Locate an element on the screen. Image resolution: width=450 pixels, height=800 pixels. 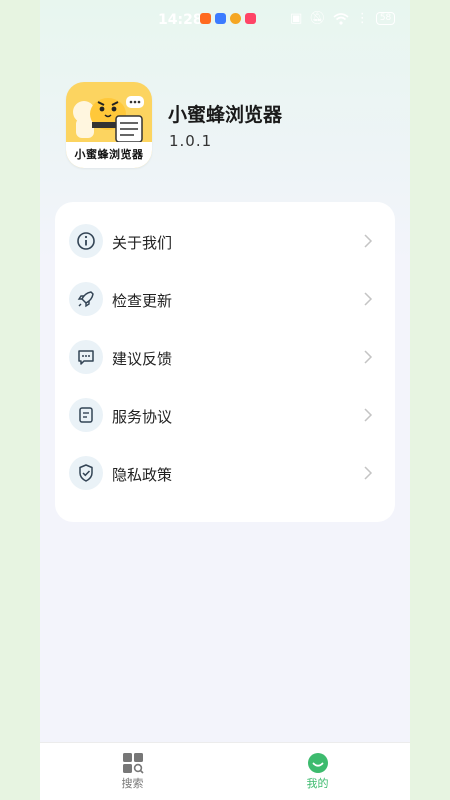
nfc-icon: ▣ is located at coordinates (296, 18).